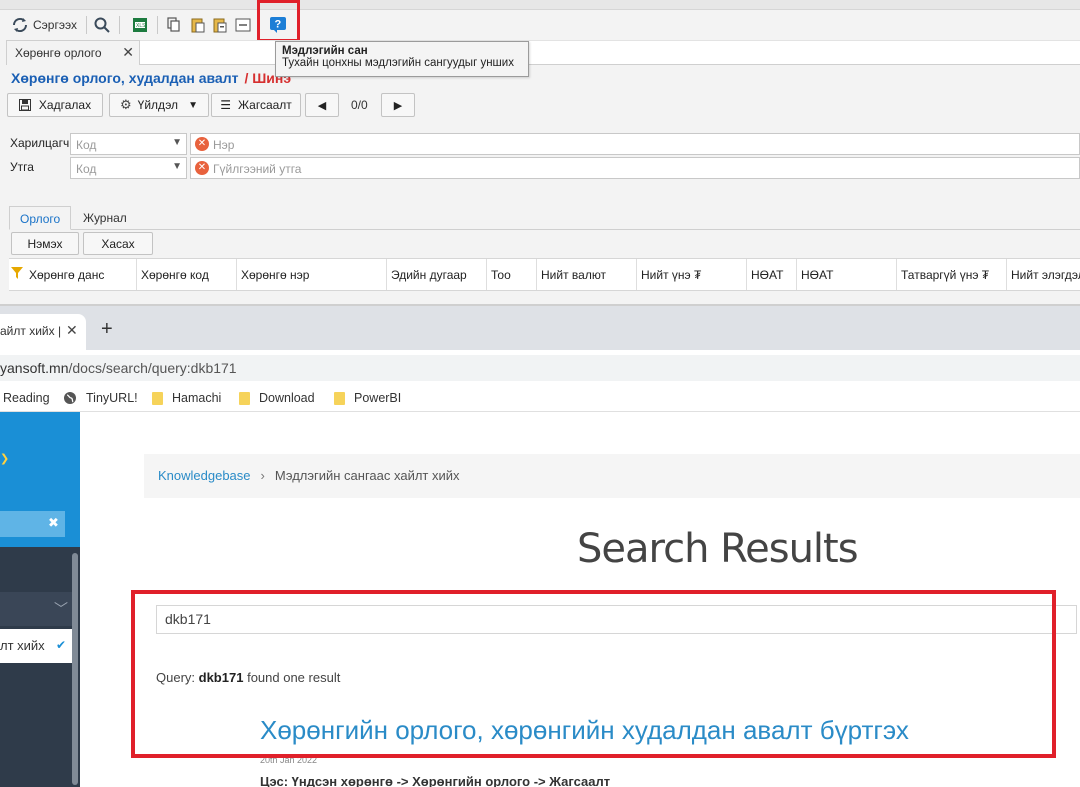 The height and width of the screenshot is (787, 1080). I want to click on col-quantity: Тоо, so click(511, 274).